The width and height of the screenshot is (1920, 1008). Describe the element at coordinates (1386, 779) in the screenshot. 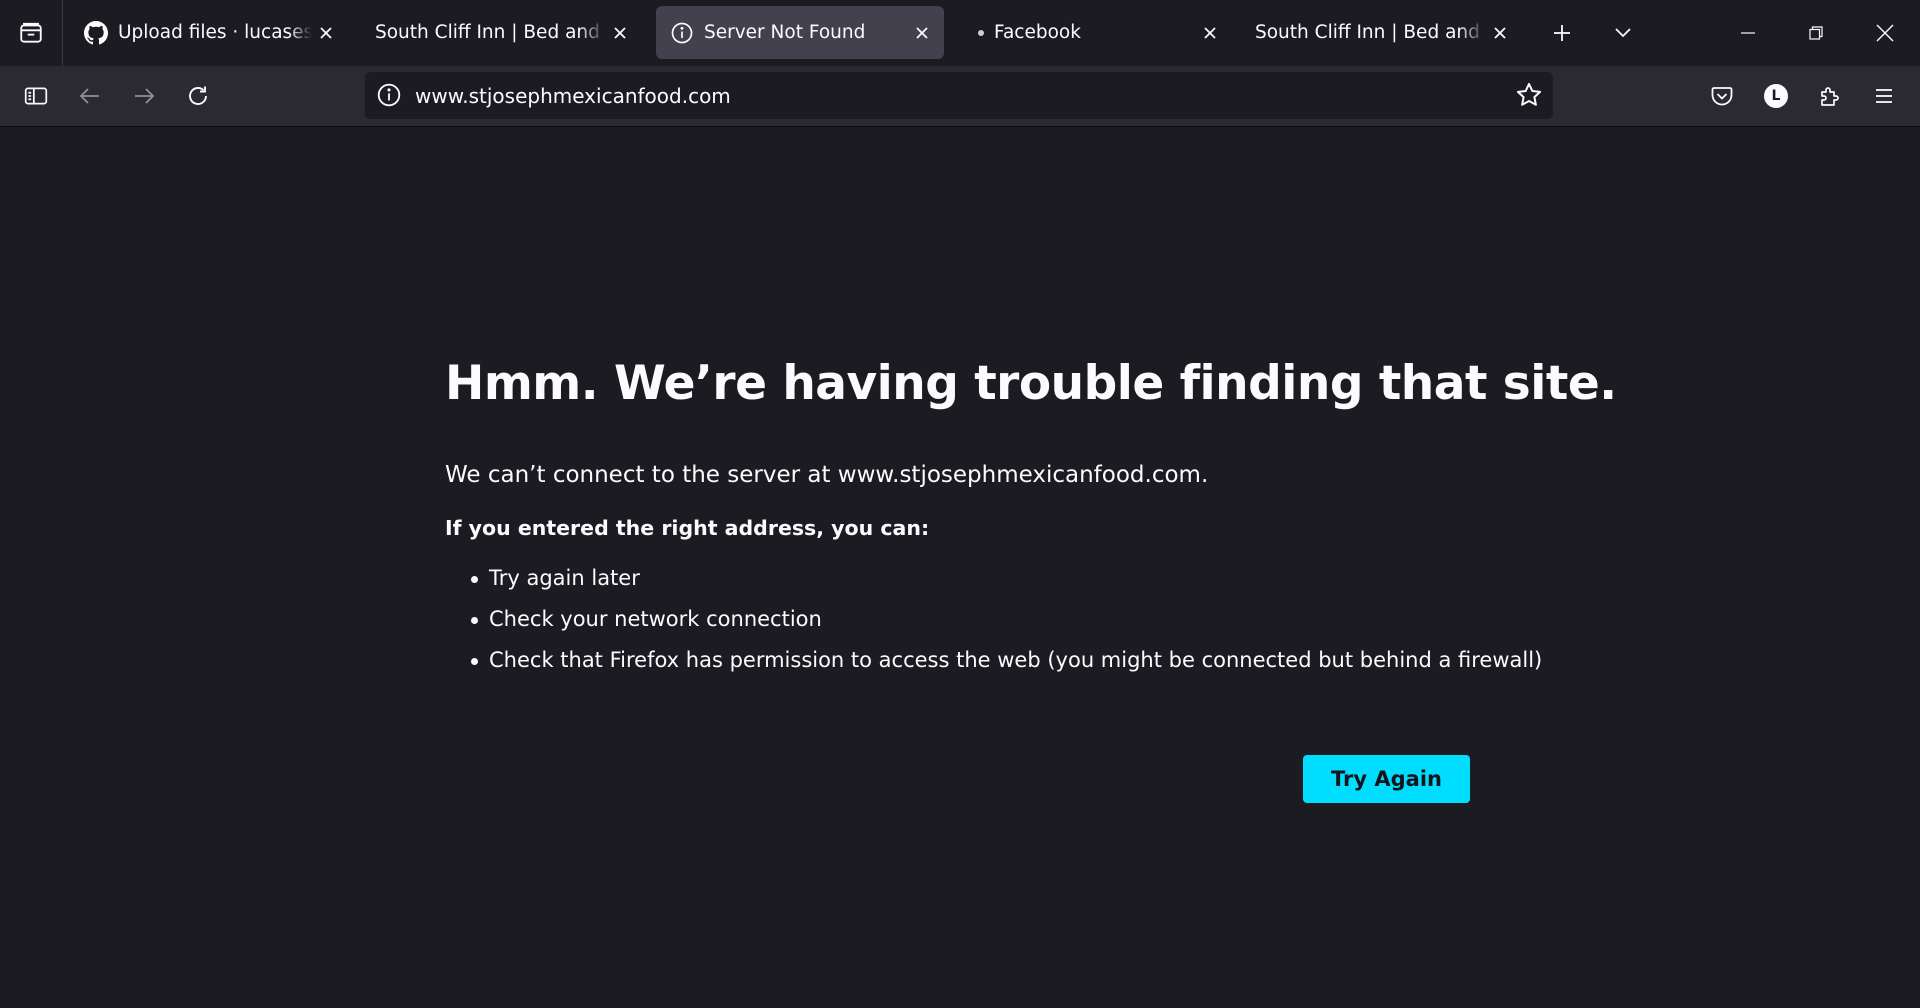

I see `try-again-button: Try Again` at that location.